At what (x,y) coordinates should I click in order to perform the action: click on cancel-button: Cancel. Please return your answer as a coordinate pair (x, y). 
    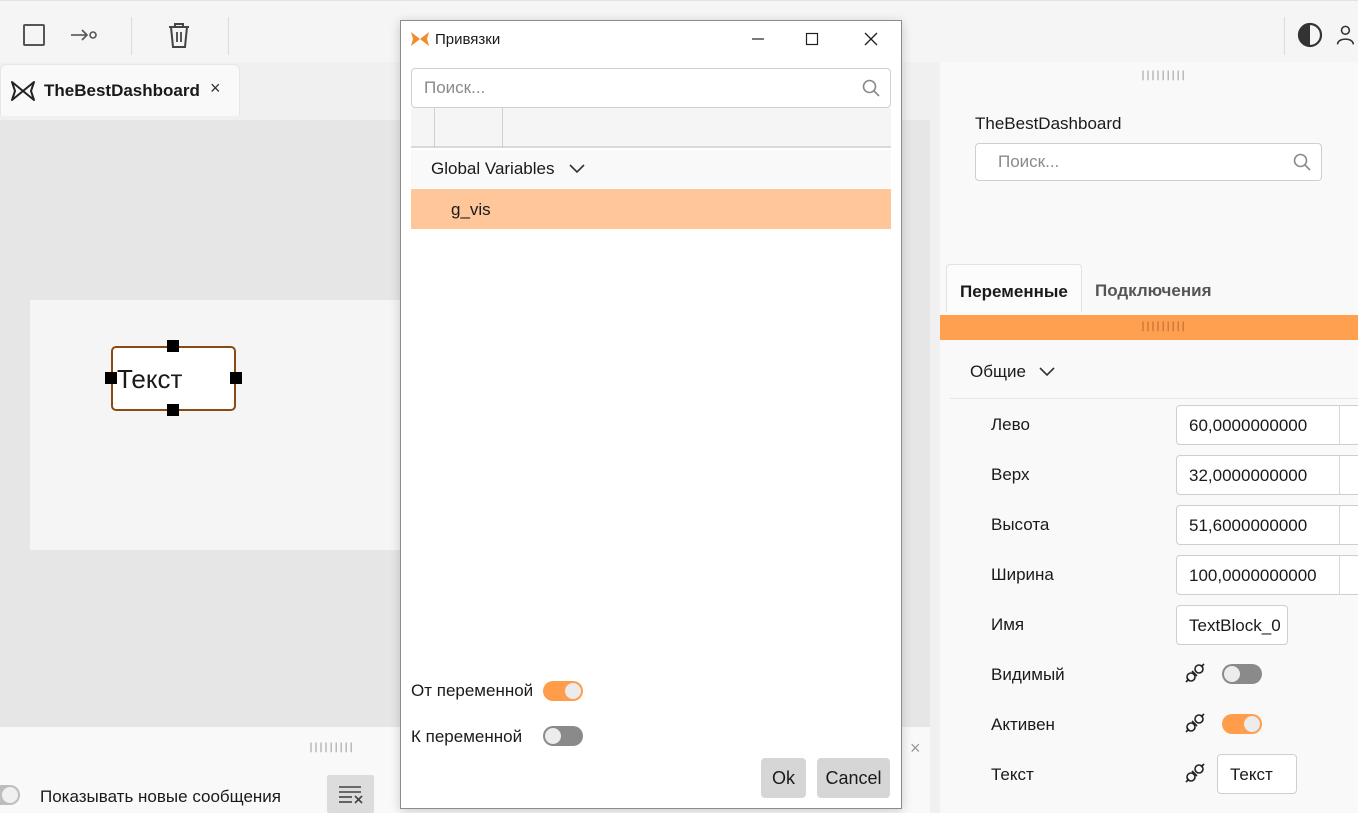
    Looking at the image, I should click on (853, 778).